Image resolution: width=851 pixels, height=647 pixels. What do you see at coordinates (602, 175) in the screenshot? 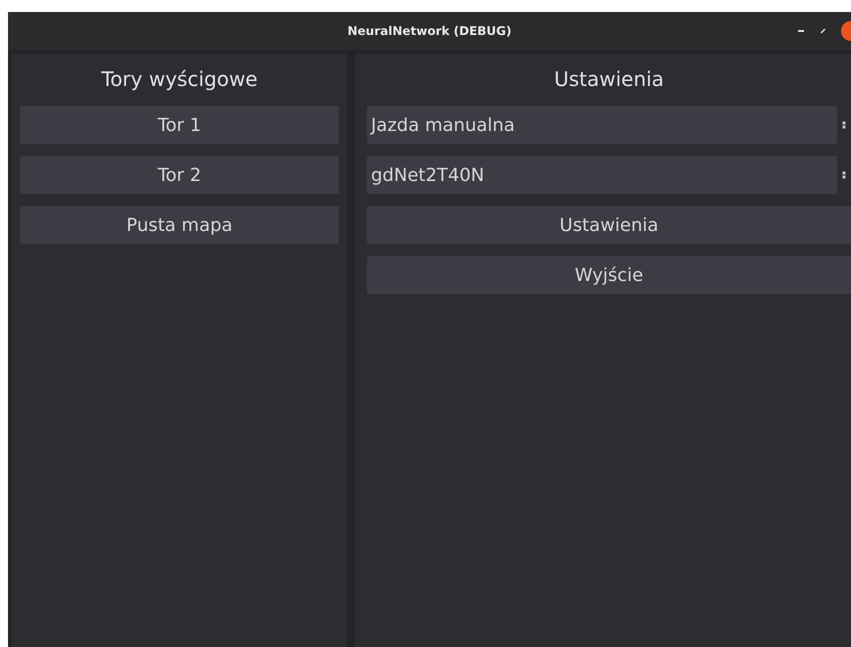
I see `select-field: gdNet2T40N` at bounding box center [602, 175].